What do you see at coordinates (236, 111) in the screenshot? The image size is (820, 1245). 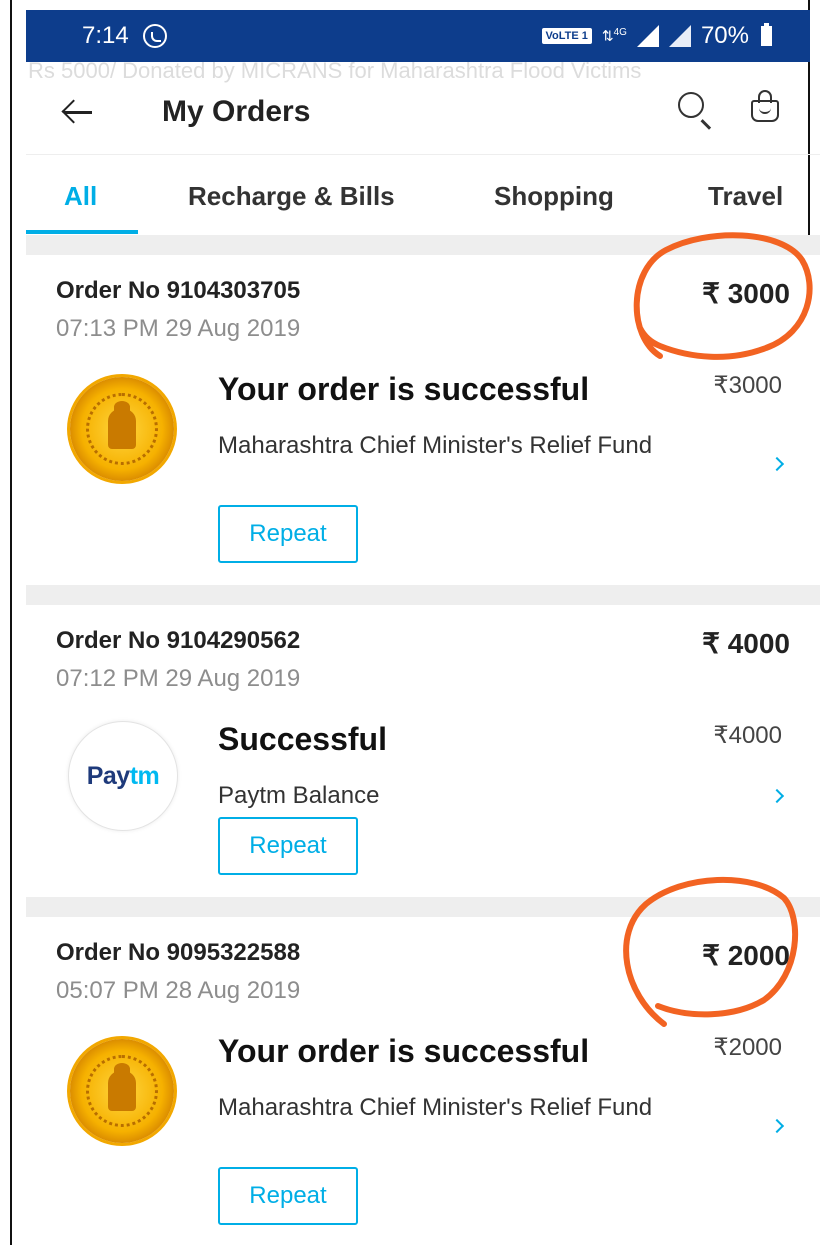 I see `page-title: My Orders` at bounding box center [236, 111].